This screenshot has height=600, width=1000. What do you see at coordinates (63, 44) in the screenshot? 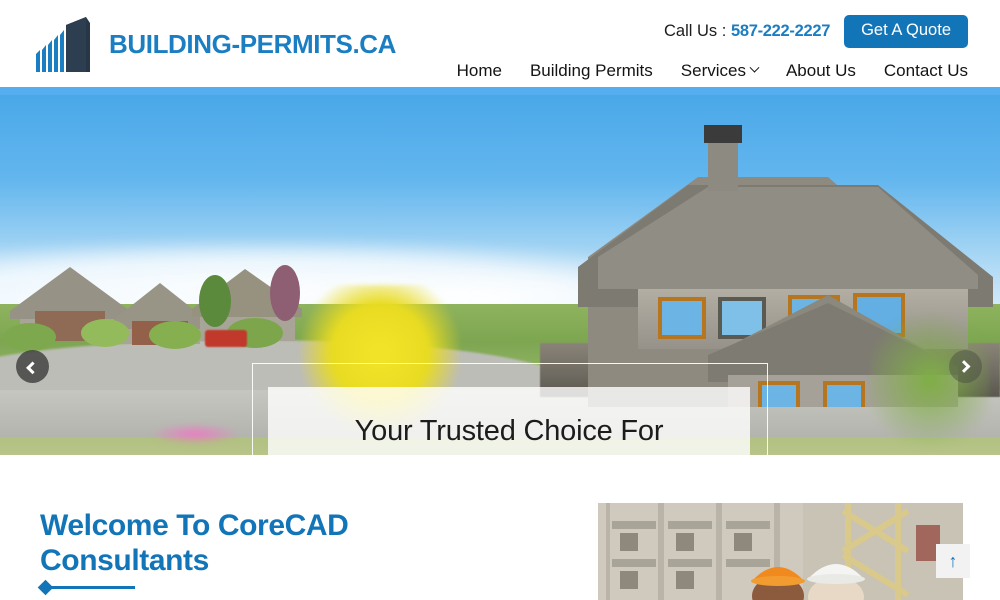
I see `building-logo-icon` at bounding box center [63, 44].